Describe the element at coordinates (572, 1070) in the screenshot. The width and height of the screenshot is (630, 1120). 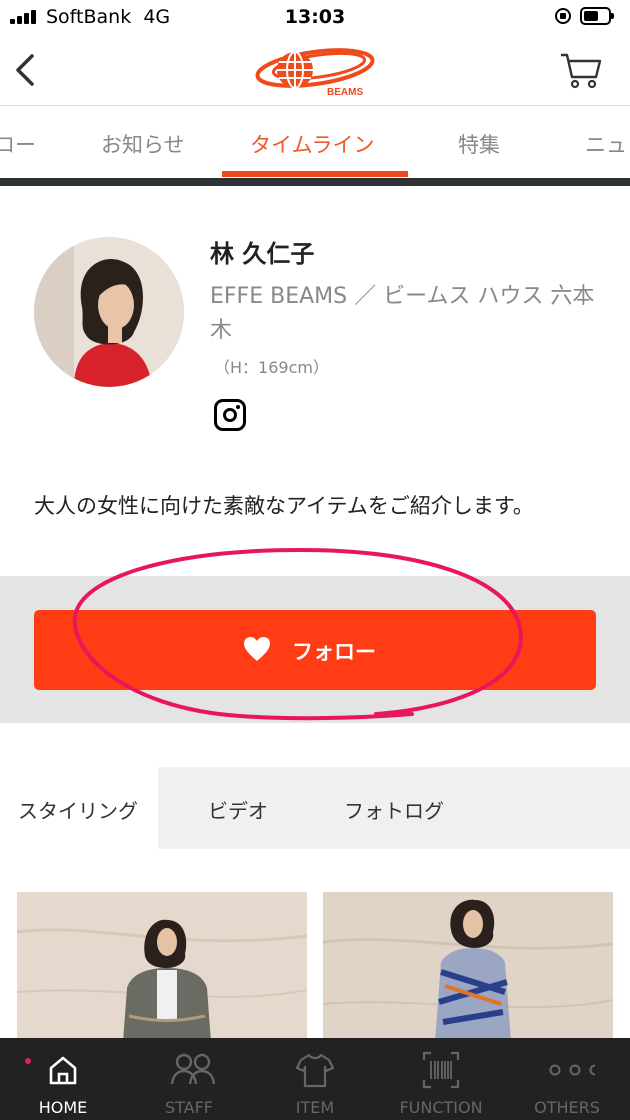
I see `more-icon` at that location.